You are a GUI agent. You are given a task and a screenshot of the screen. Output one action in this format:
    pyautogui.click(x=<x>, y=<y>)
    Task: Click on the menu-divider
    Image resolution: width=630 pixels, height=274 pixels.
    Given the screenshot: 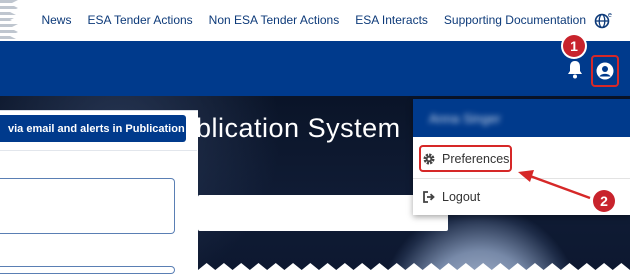 What is the action you would take?
    pyautogui.click(x=521, y=178)
    